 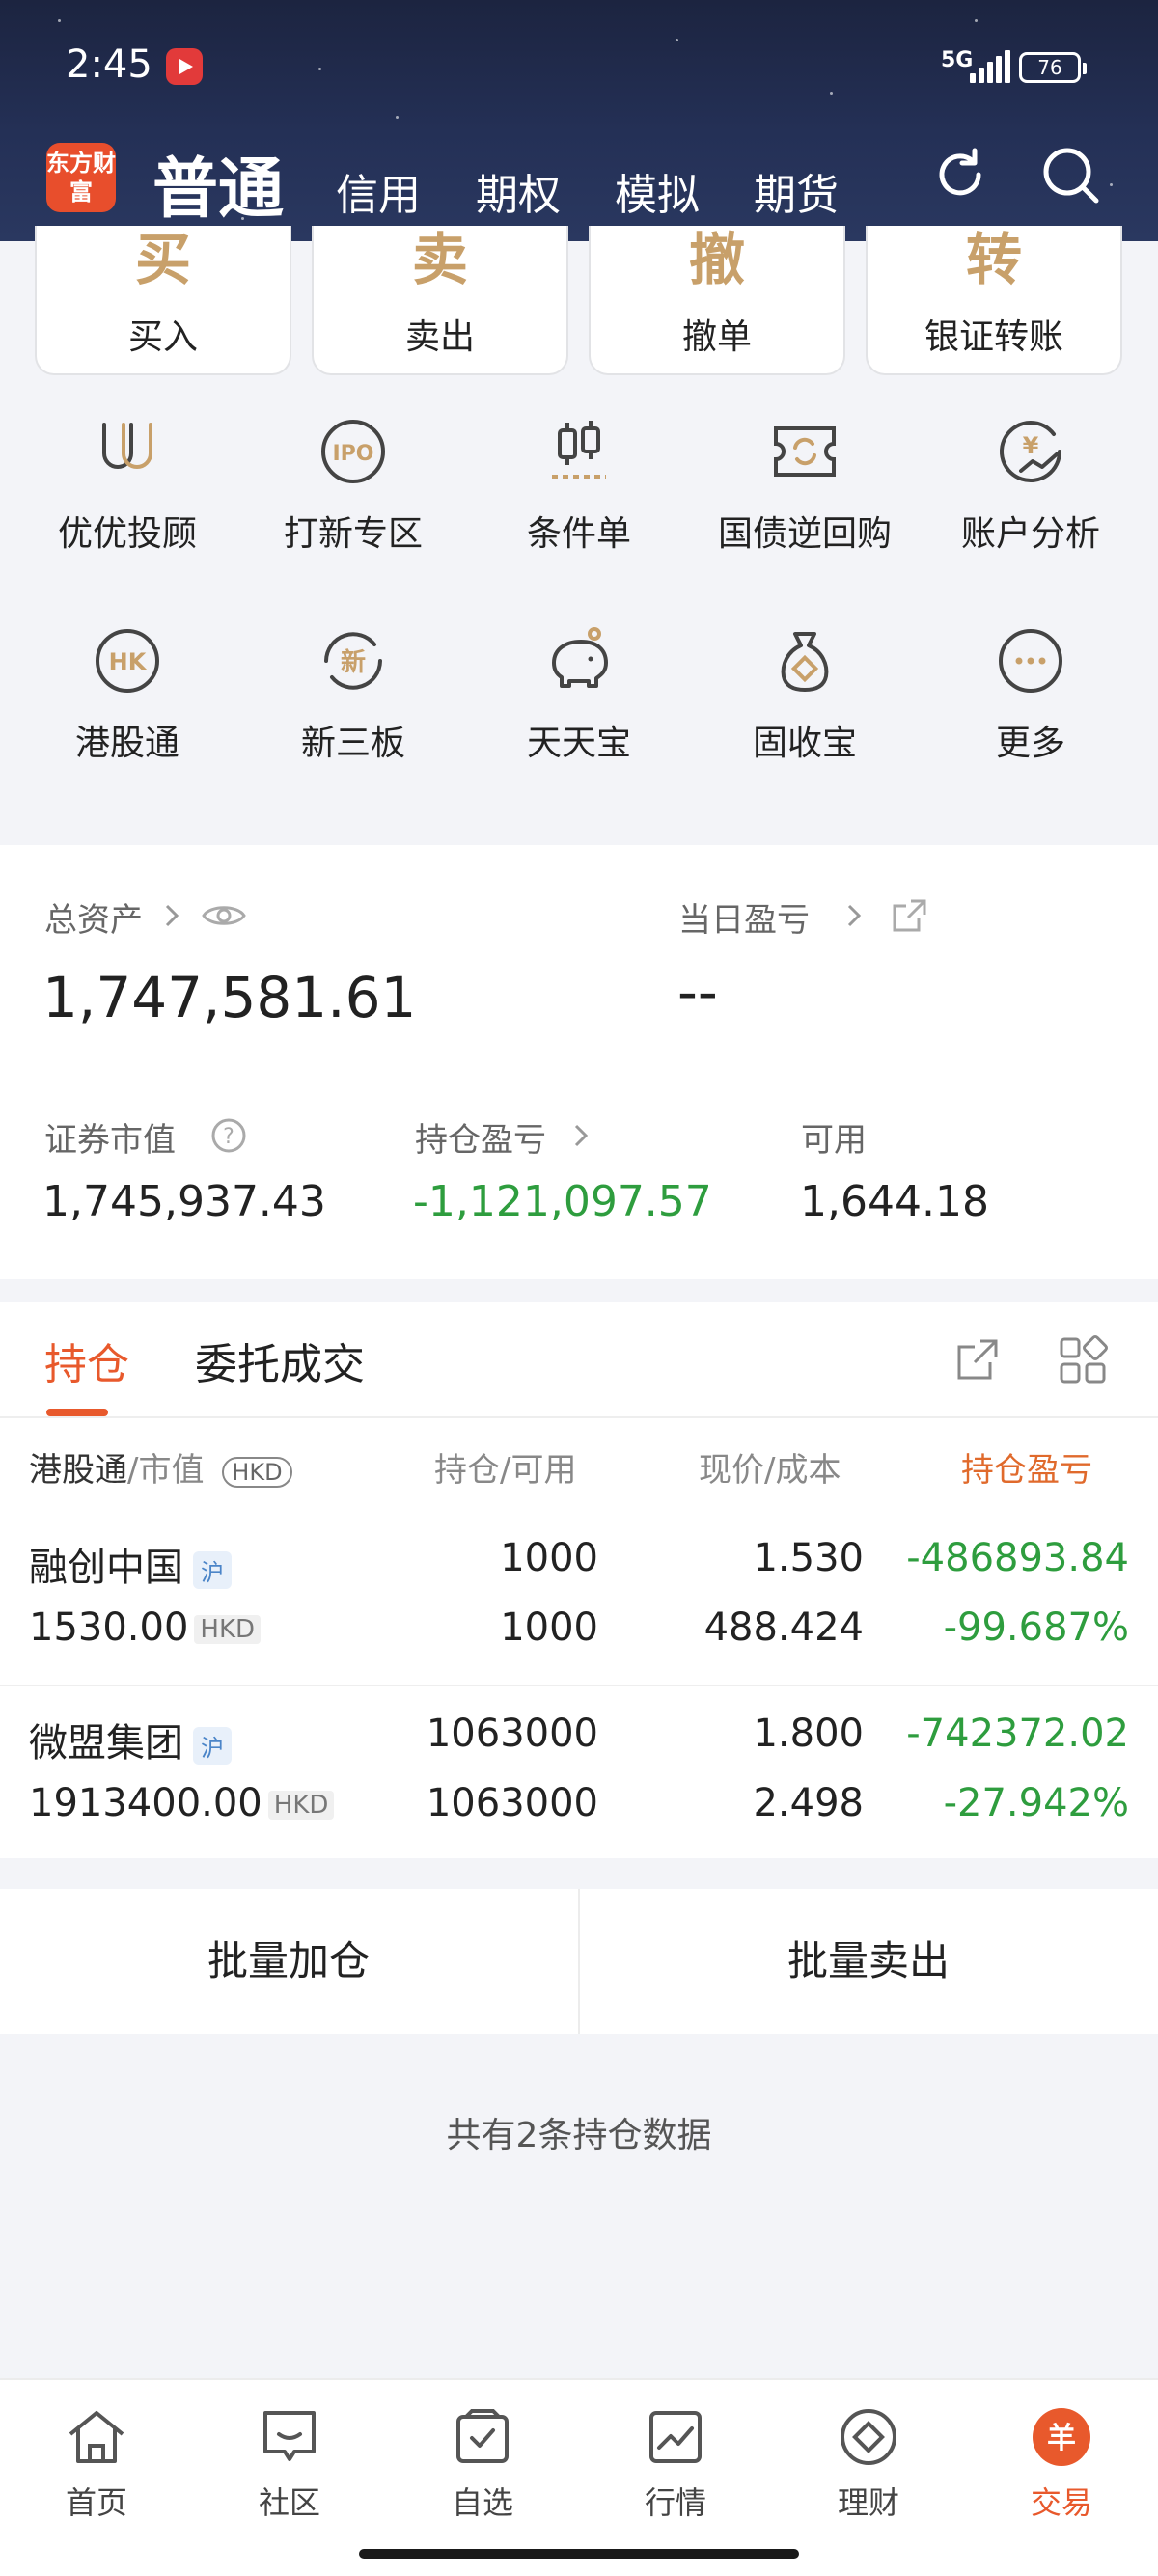 What do you see at coordinates (579, 485) in the screenshot?
I see `feature-conditional-order: 条件单` at bounding box center [579, 485].